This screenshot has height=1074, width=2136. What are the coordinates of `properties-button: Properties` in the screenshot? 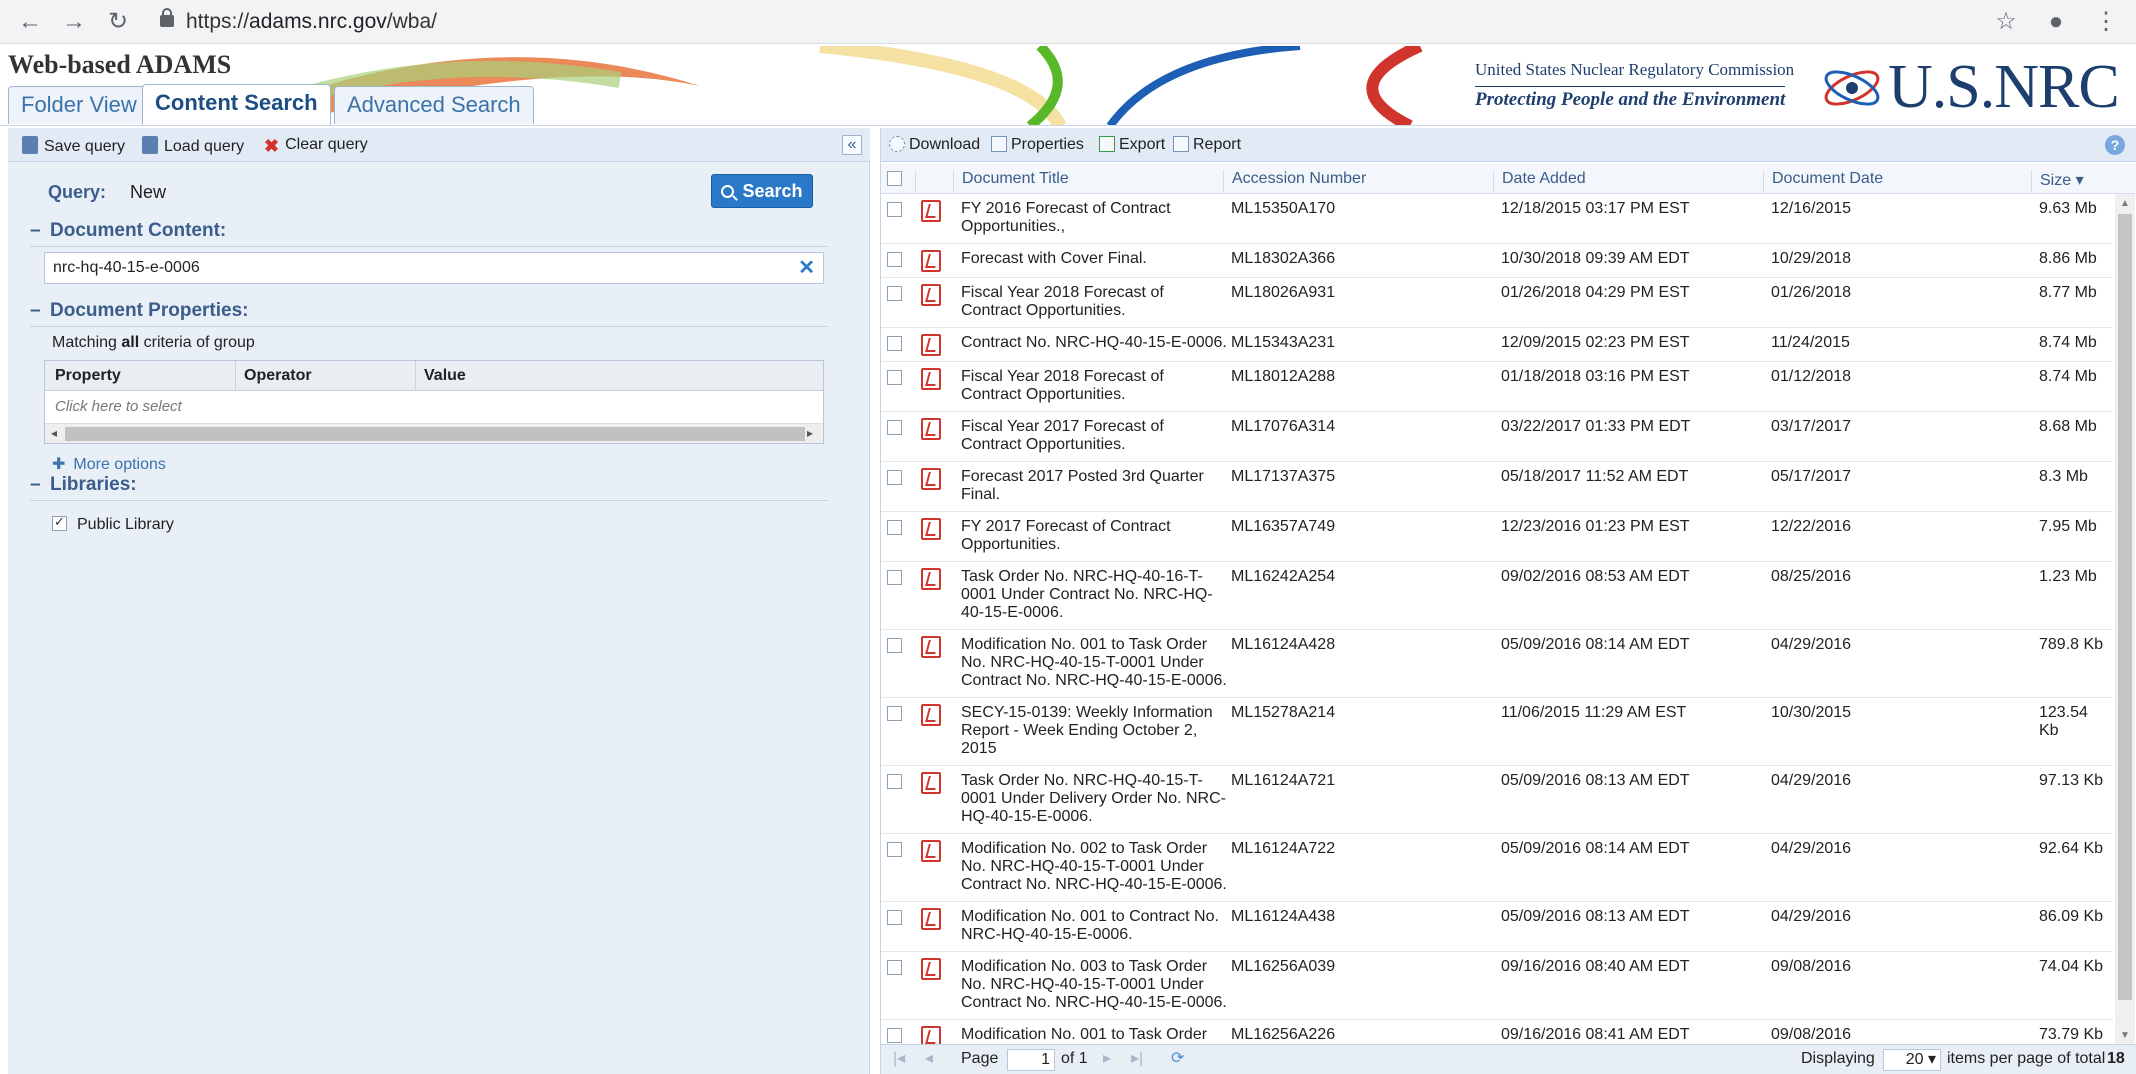 It's located at (1037, 145).